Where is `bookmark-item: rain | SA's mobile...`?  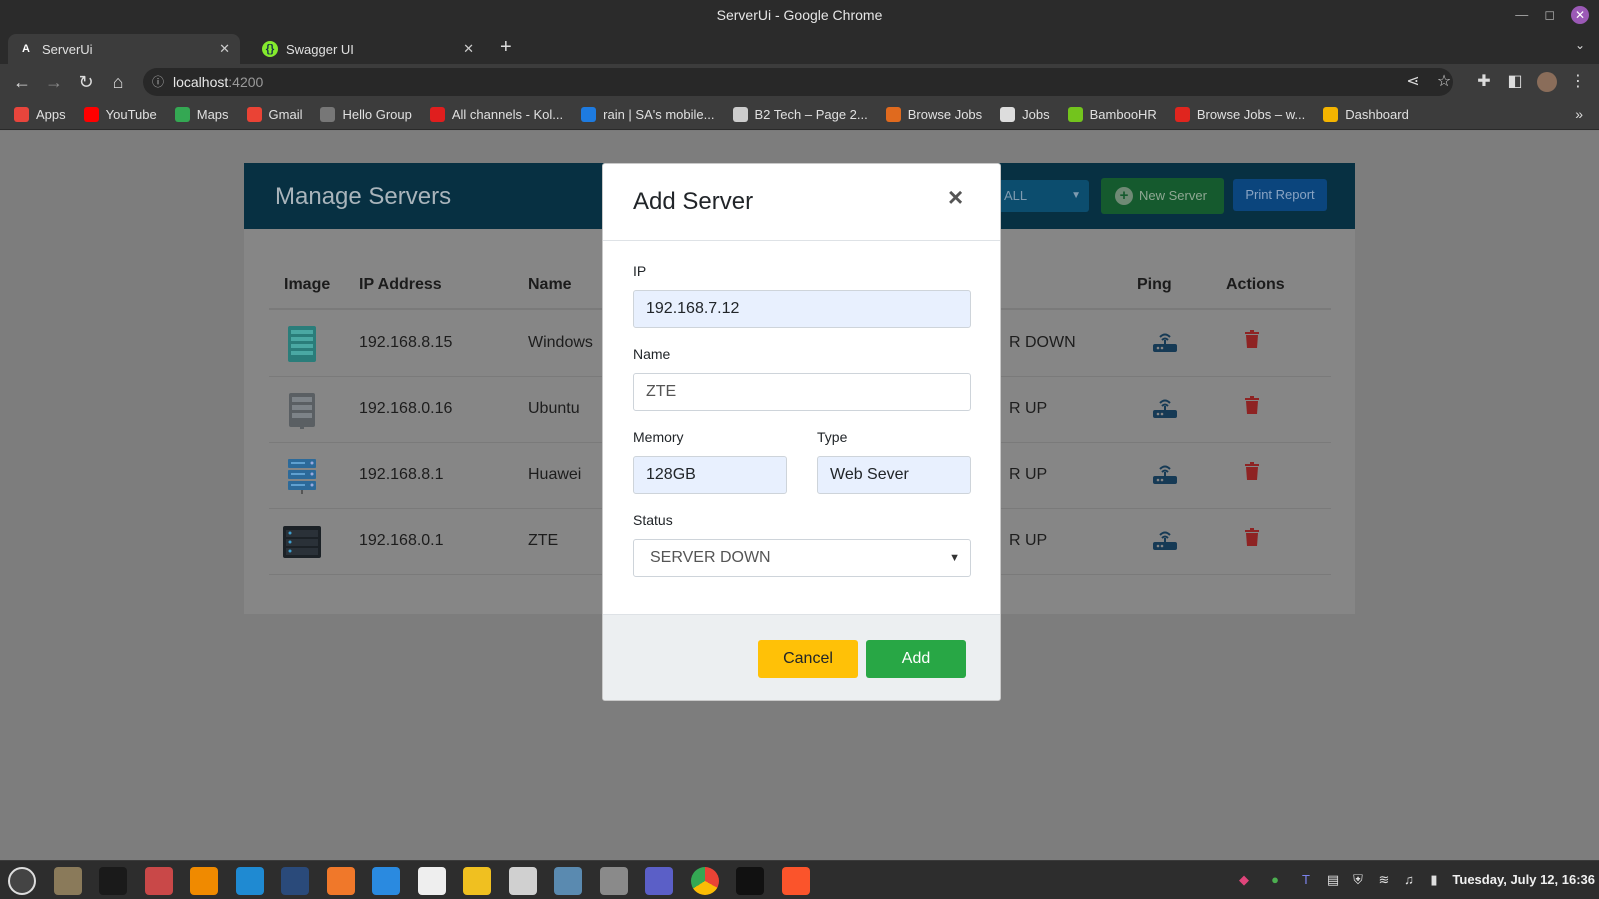
bookmark-item: rain | SA's mobile... is located at coordinates (648, 114).